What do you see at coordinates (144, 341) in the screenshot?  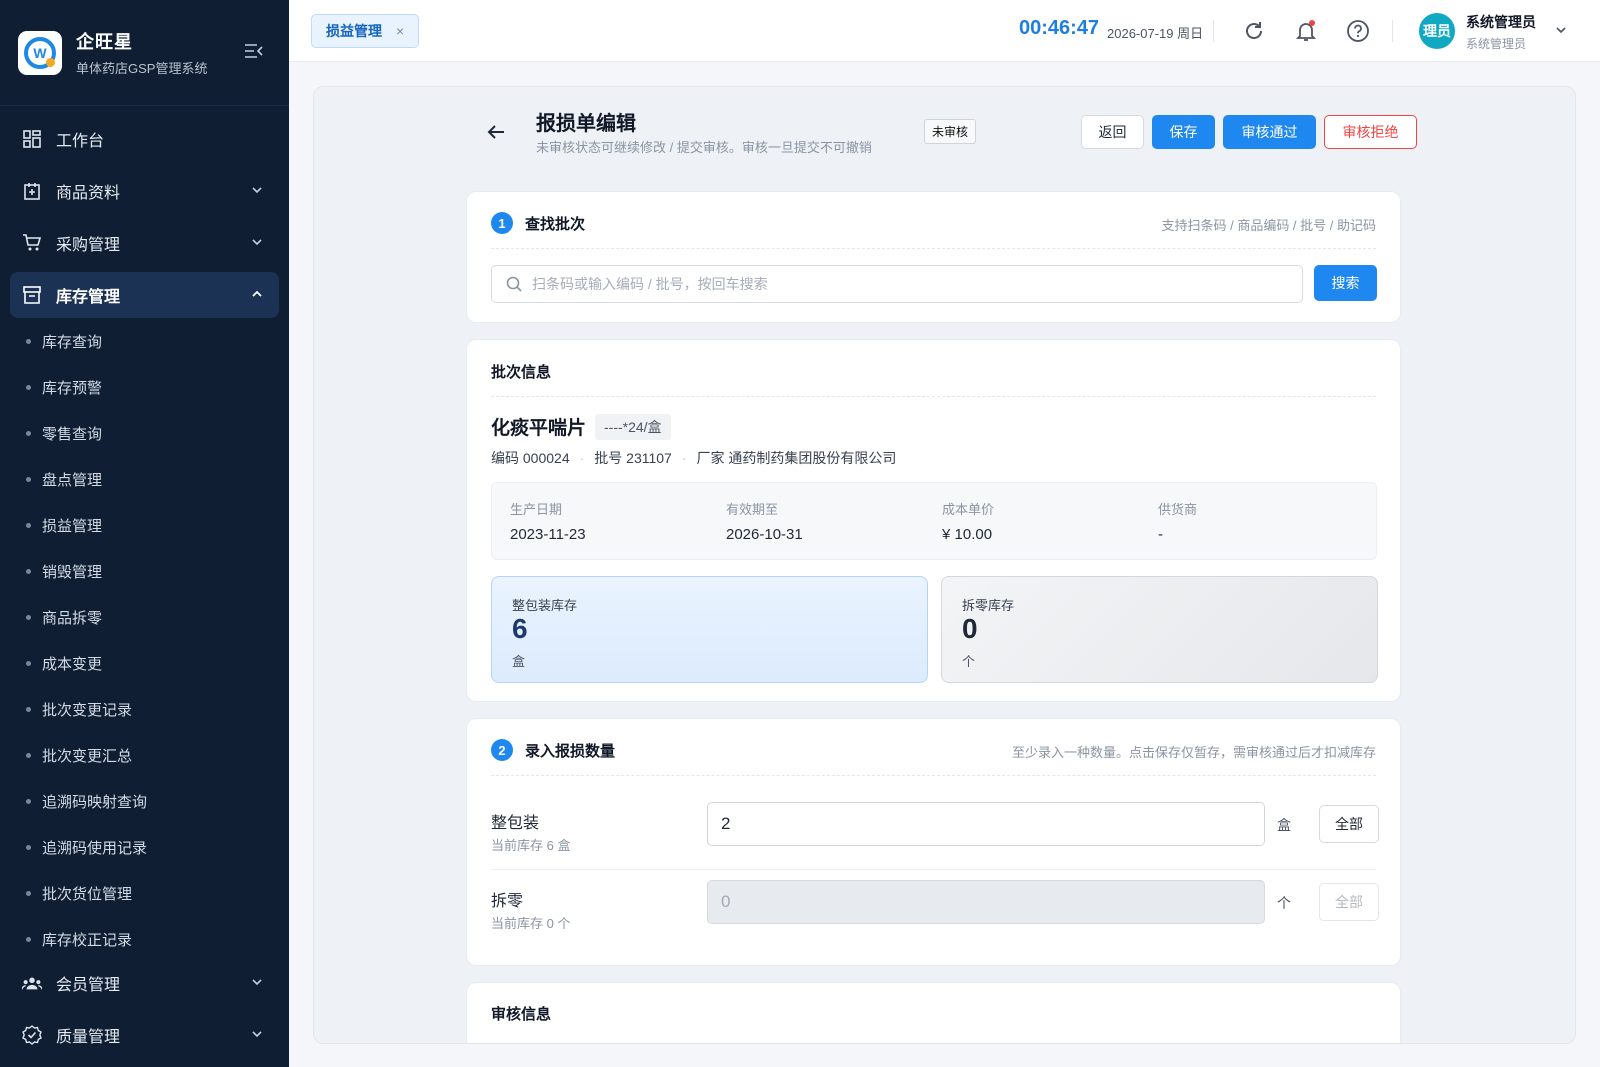 I see `submenu-item-stock-query: 库存查询` at bounding box center [144, 341].